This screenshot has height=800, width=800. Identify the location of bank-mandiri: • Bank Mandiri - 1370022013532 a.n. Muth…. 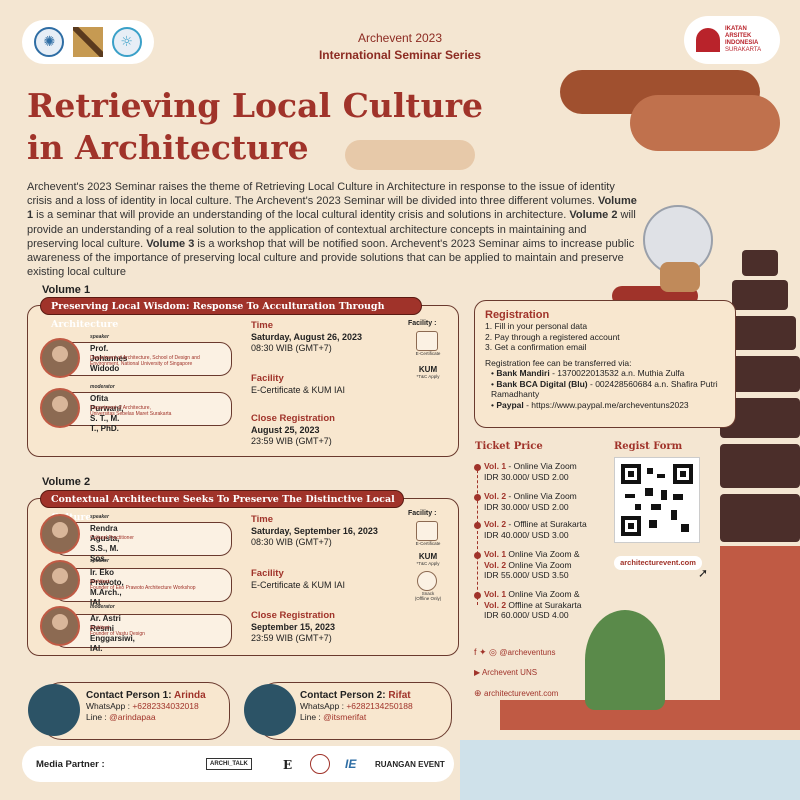
(588, 373).